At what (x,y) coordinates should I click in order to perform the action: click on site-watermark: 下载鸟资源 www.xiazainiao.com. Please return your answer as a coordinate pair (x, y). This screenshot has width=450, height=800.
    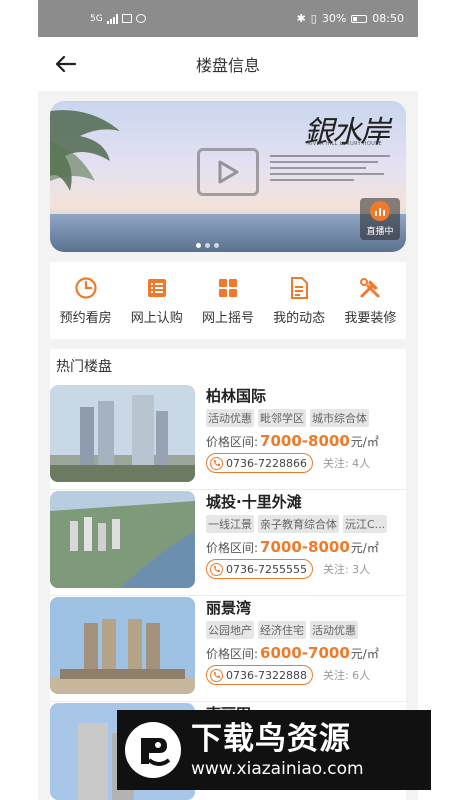
    Looking at the image, I should click on (274, 750).